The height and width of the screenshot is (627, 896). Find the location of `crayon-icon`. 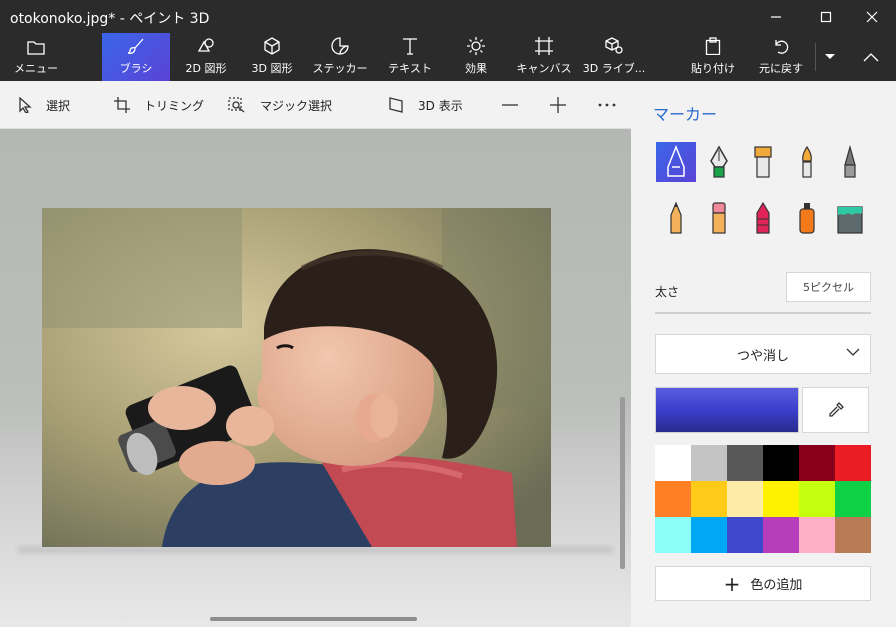

crayon-icon is located at coordinates (763, 217).